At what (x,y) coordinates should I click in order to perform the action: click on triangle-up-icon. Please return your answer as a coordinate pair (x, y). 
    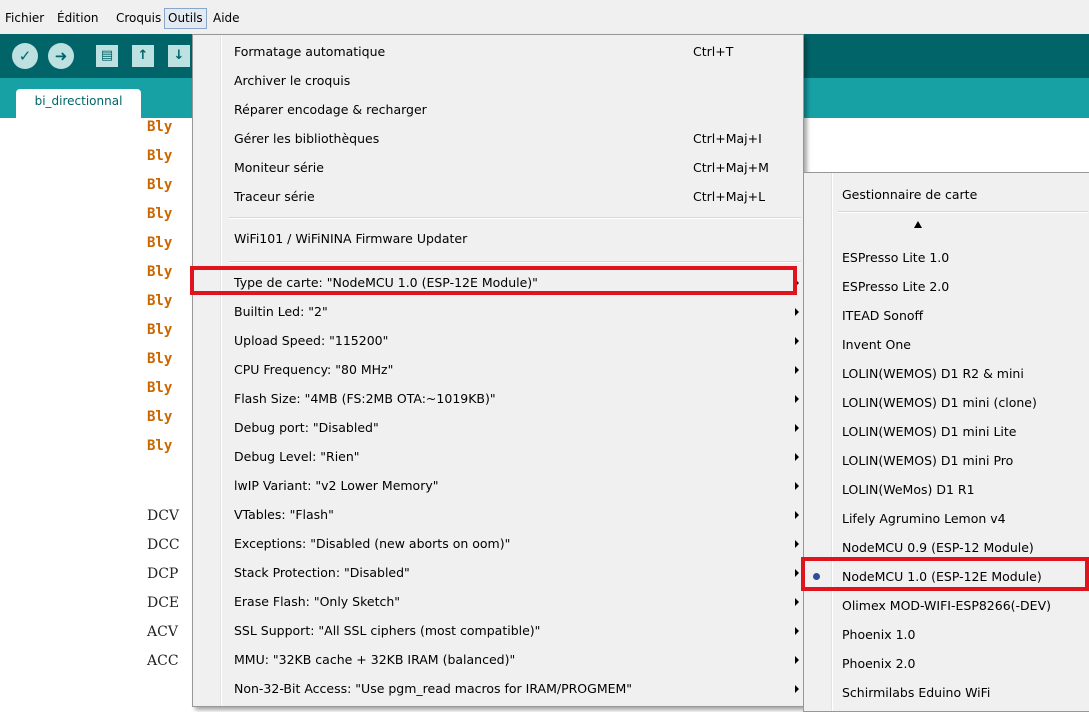
    Looking at the image, I should click on (918, 224).